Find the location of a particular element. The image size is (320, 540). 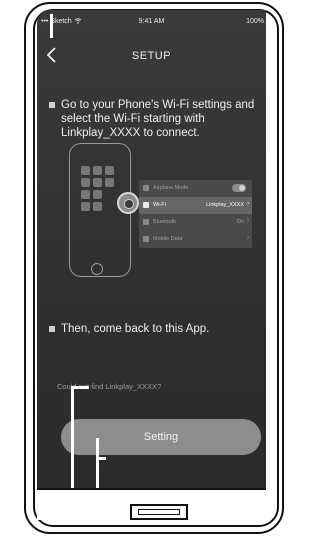

setting-button: Setting is located at coordinates (161, 437).